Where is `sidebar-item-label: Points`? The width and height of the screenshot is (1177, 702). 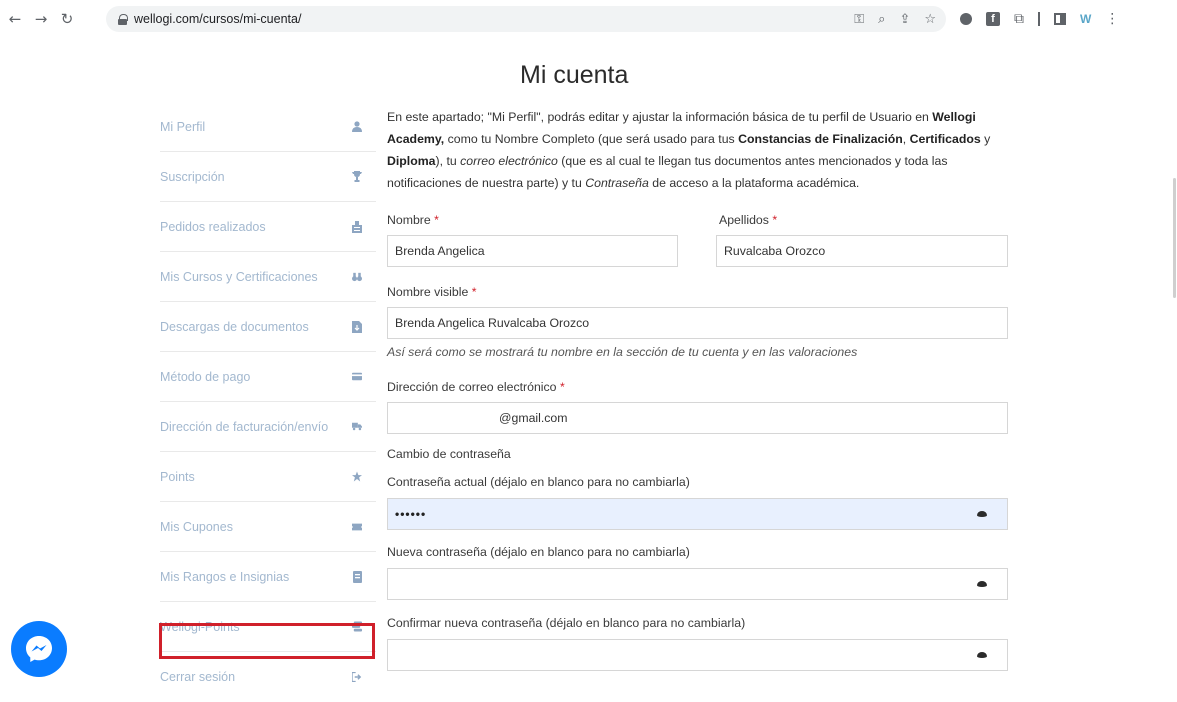 sidebar-item-label: Points is located at coordinates (177, 476).